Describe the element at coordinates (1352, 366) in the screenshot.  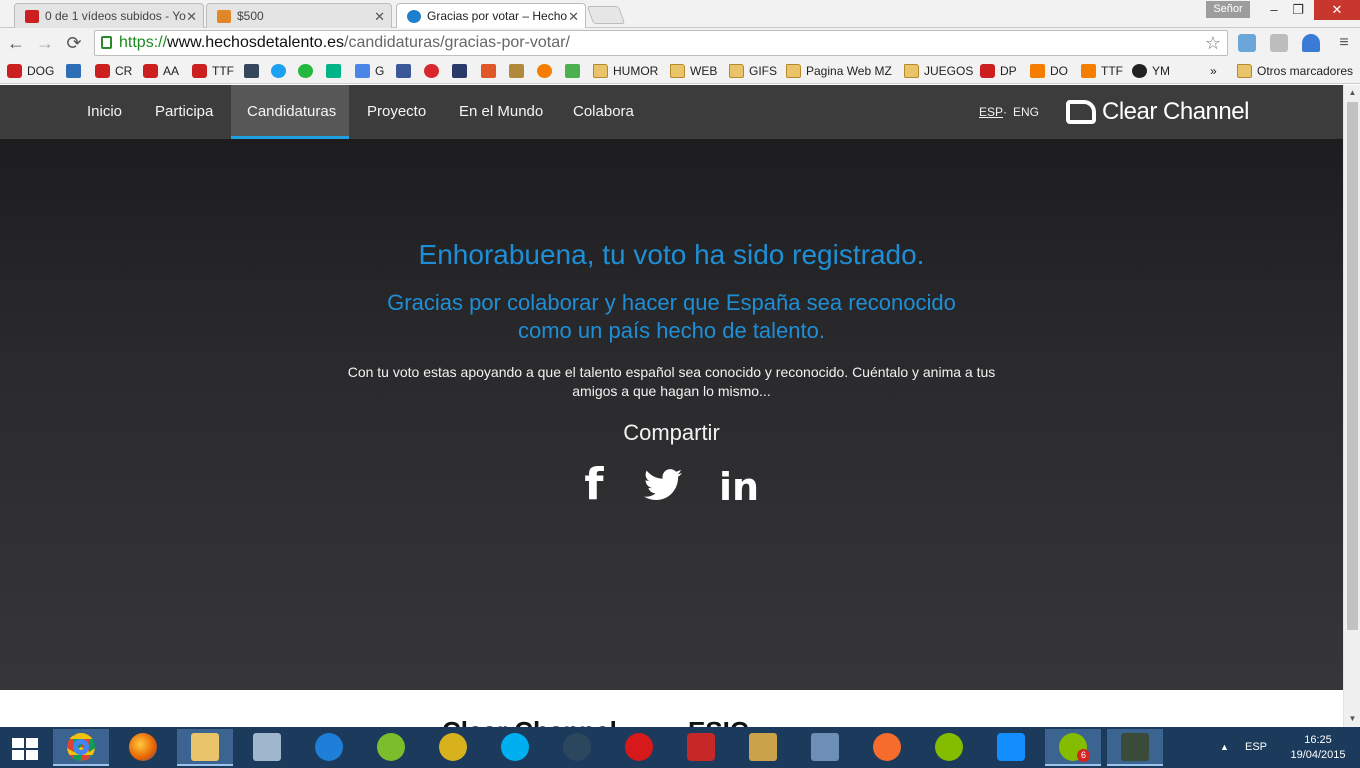
I see `scrollbar-thumb` at that location.